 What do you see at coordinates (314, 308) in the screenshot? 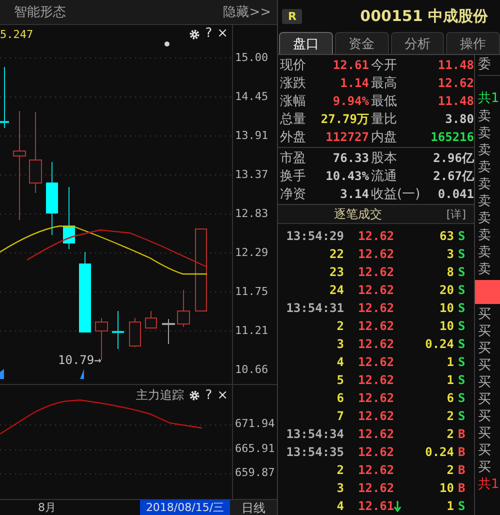
I see `trade-time: 13:54:31` at bounding box center [314, 308].